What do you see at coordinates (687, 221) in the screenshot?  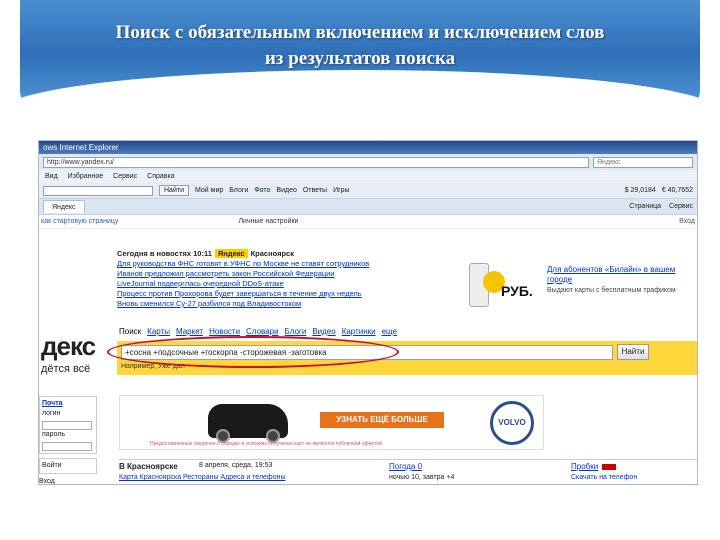 I see `login-link: Вход` at bounding box center [687, 221].